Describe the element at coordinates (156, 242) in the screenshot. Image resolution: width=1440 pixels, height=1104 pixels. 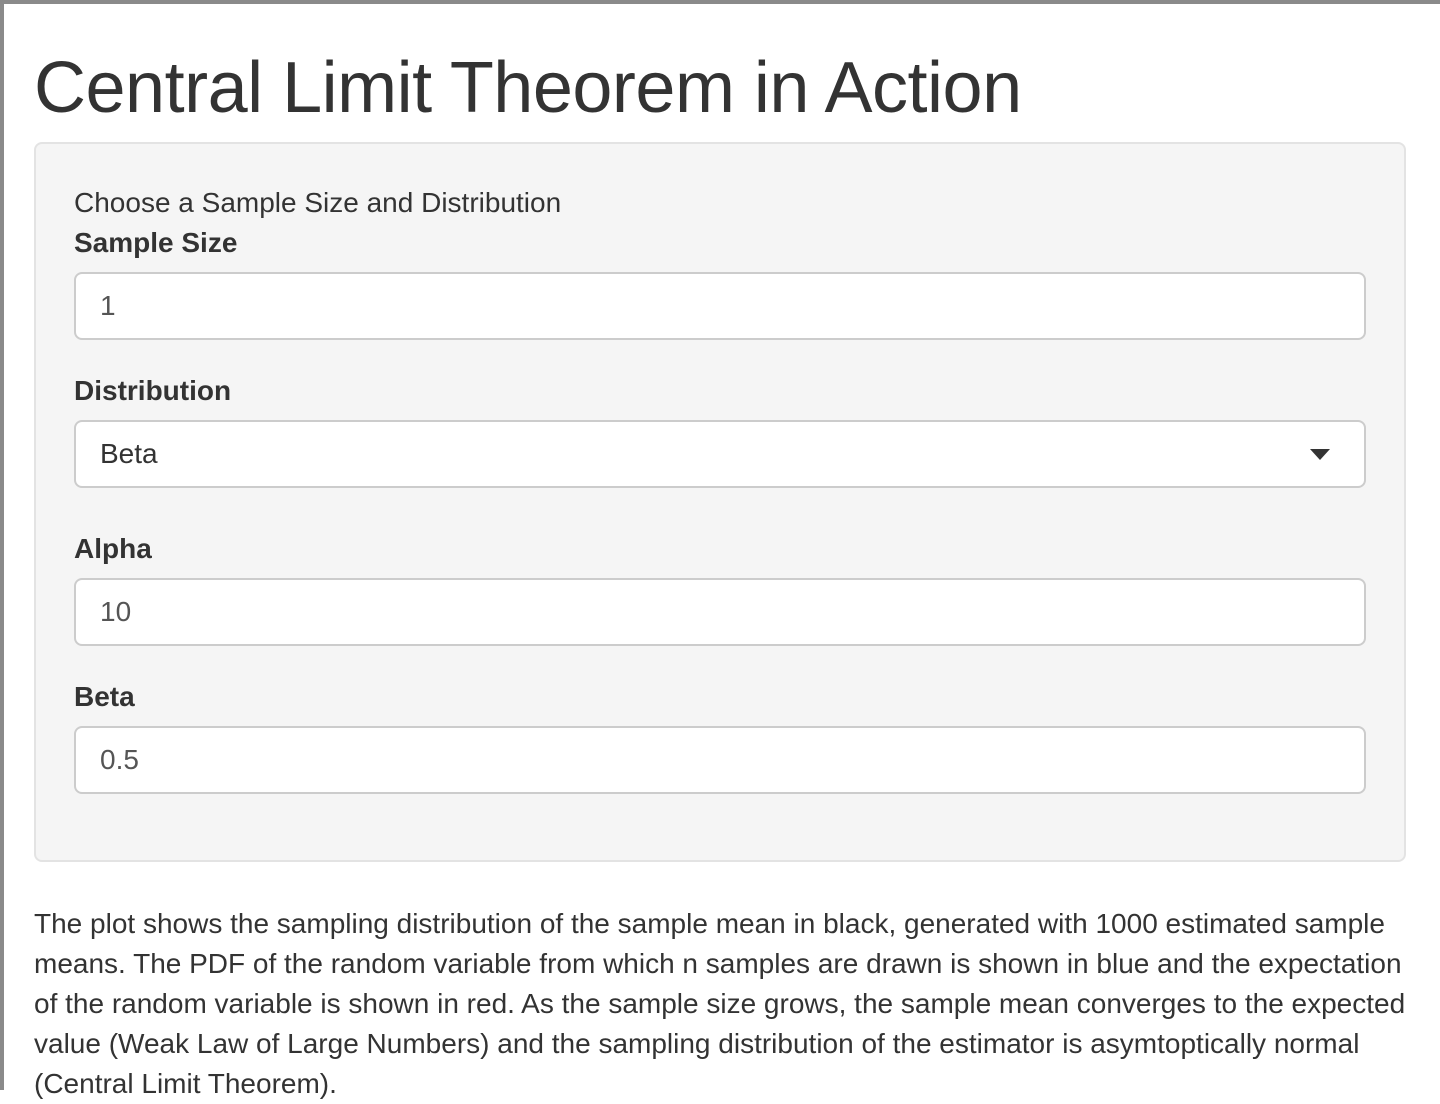
I see `sample-size-label: Sample Size` at that location.